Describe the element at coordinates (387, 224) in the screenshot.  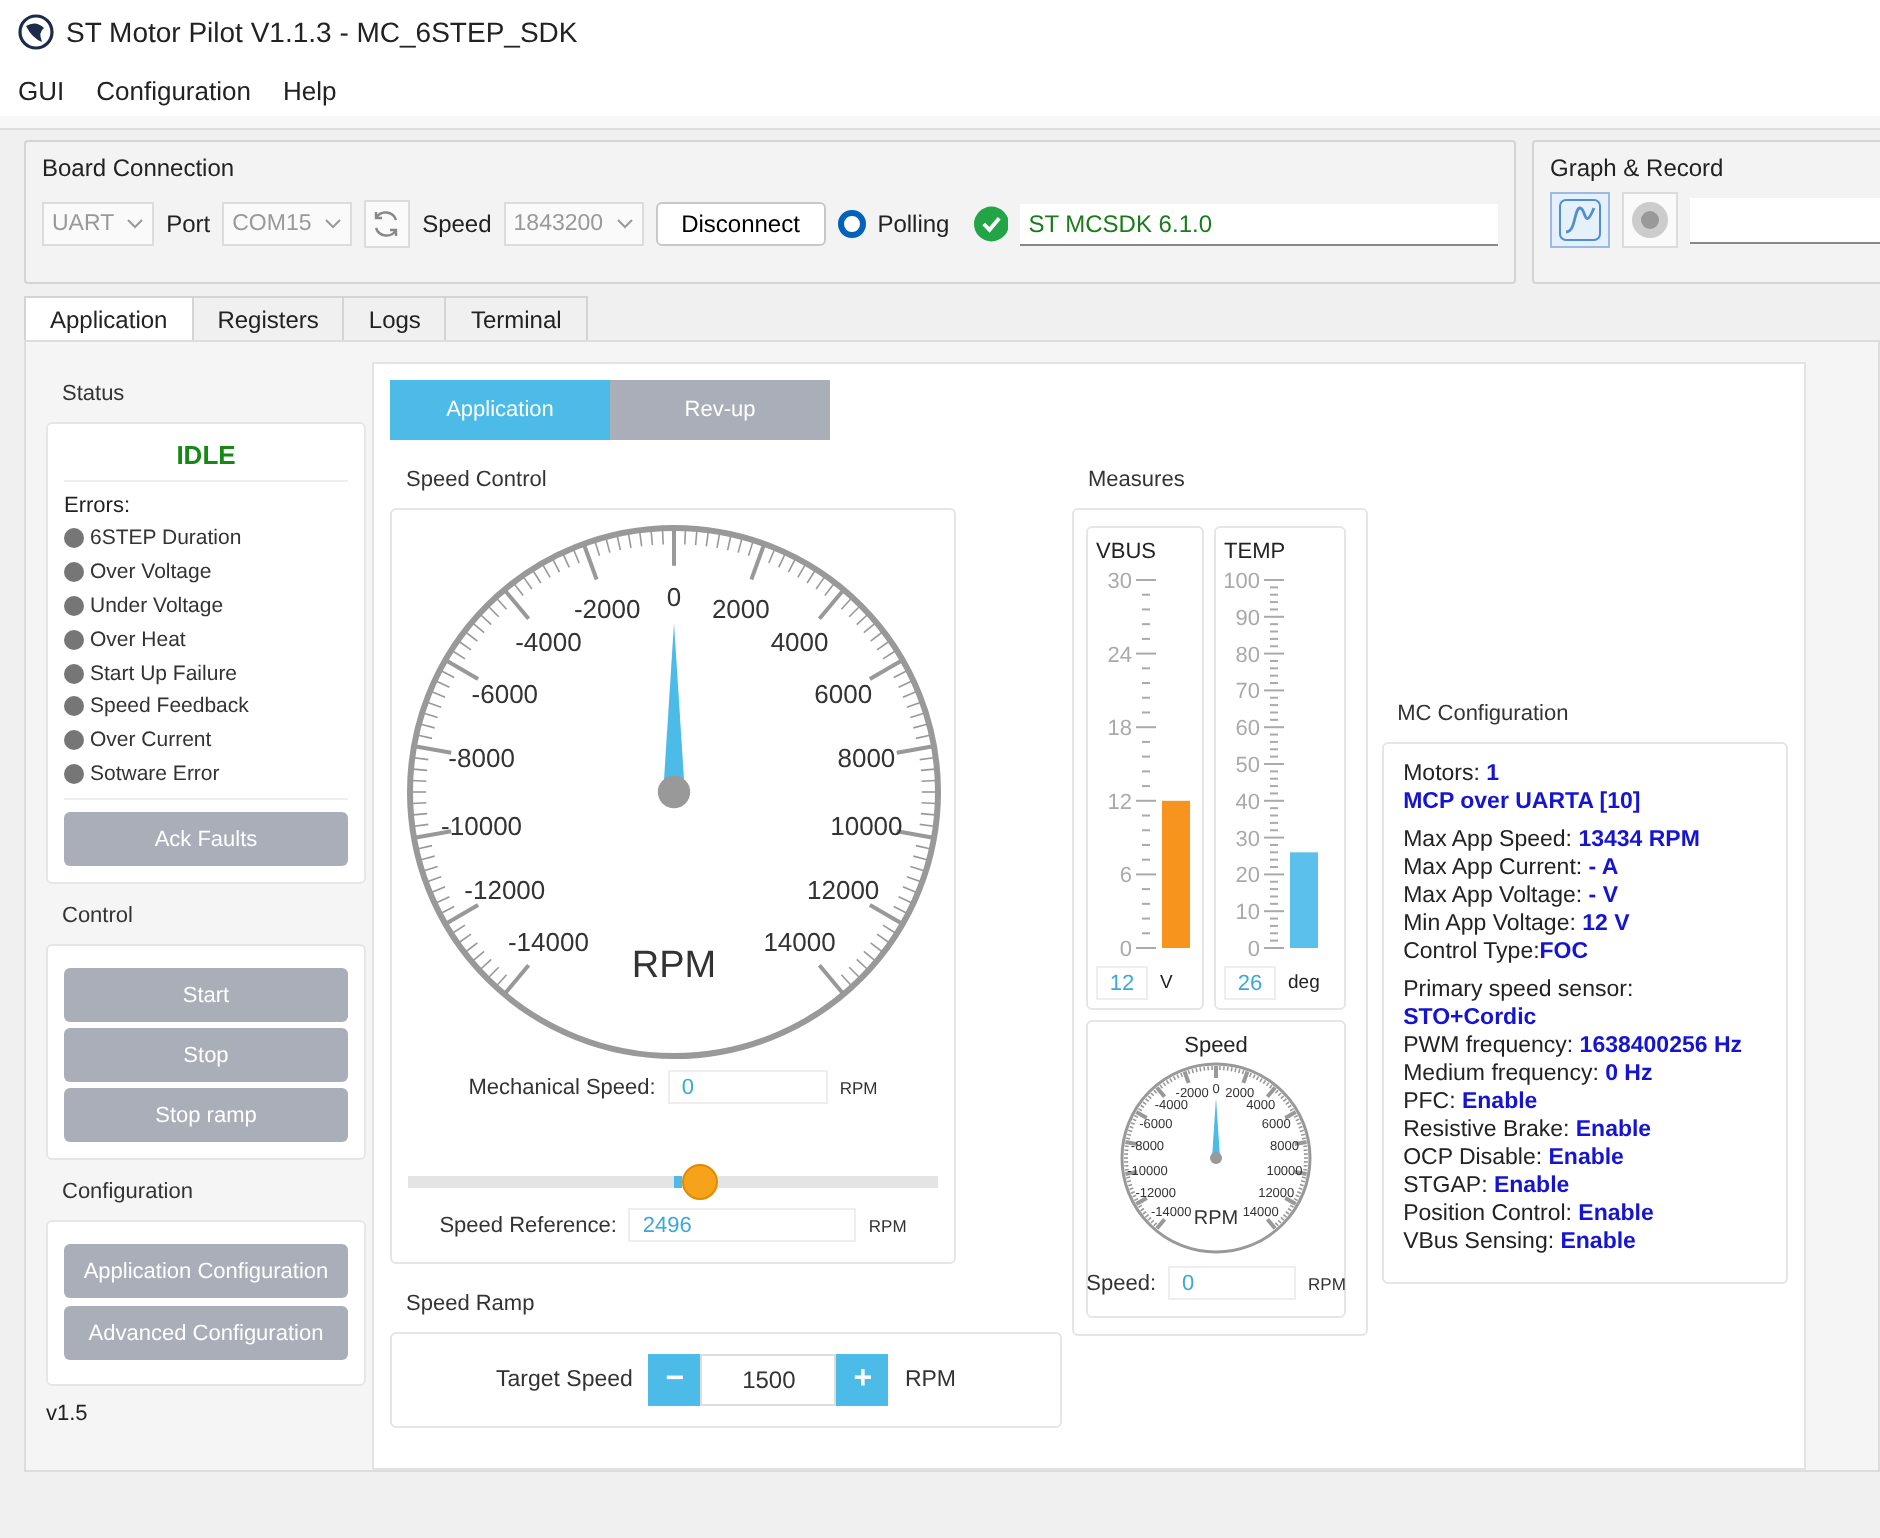
I see `refresh-icon` at that location.